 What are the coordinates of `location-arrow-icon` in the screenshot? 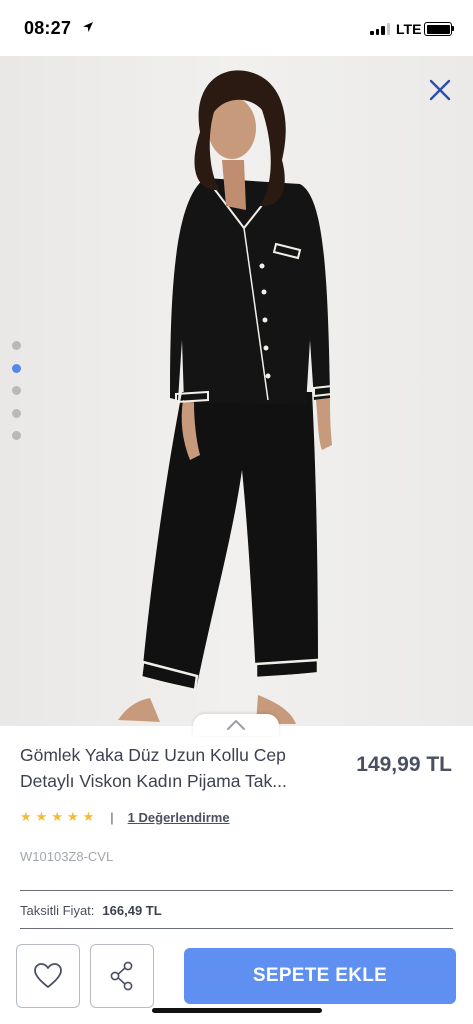 It's located at (88, 27).